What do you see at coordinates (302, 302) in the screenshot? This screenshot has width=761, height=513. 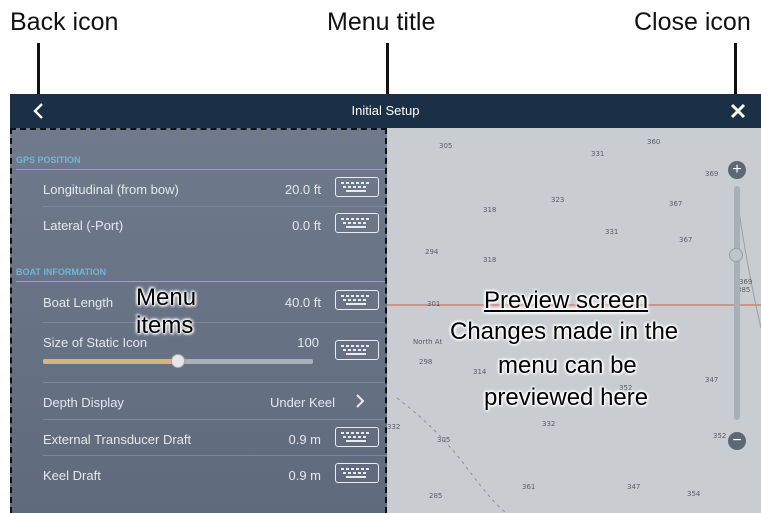 I see `menu-item-value: 40.0 ft` at bounding box center [302, 302].